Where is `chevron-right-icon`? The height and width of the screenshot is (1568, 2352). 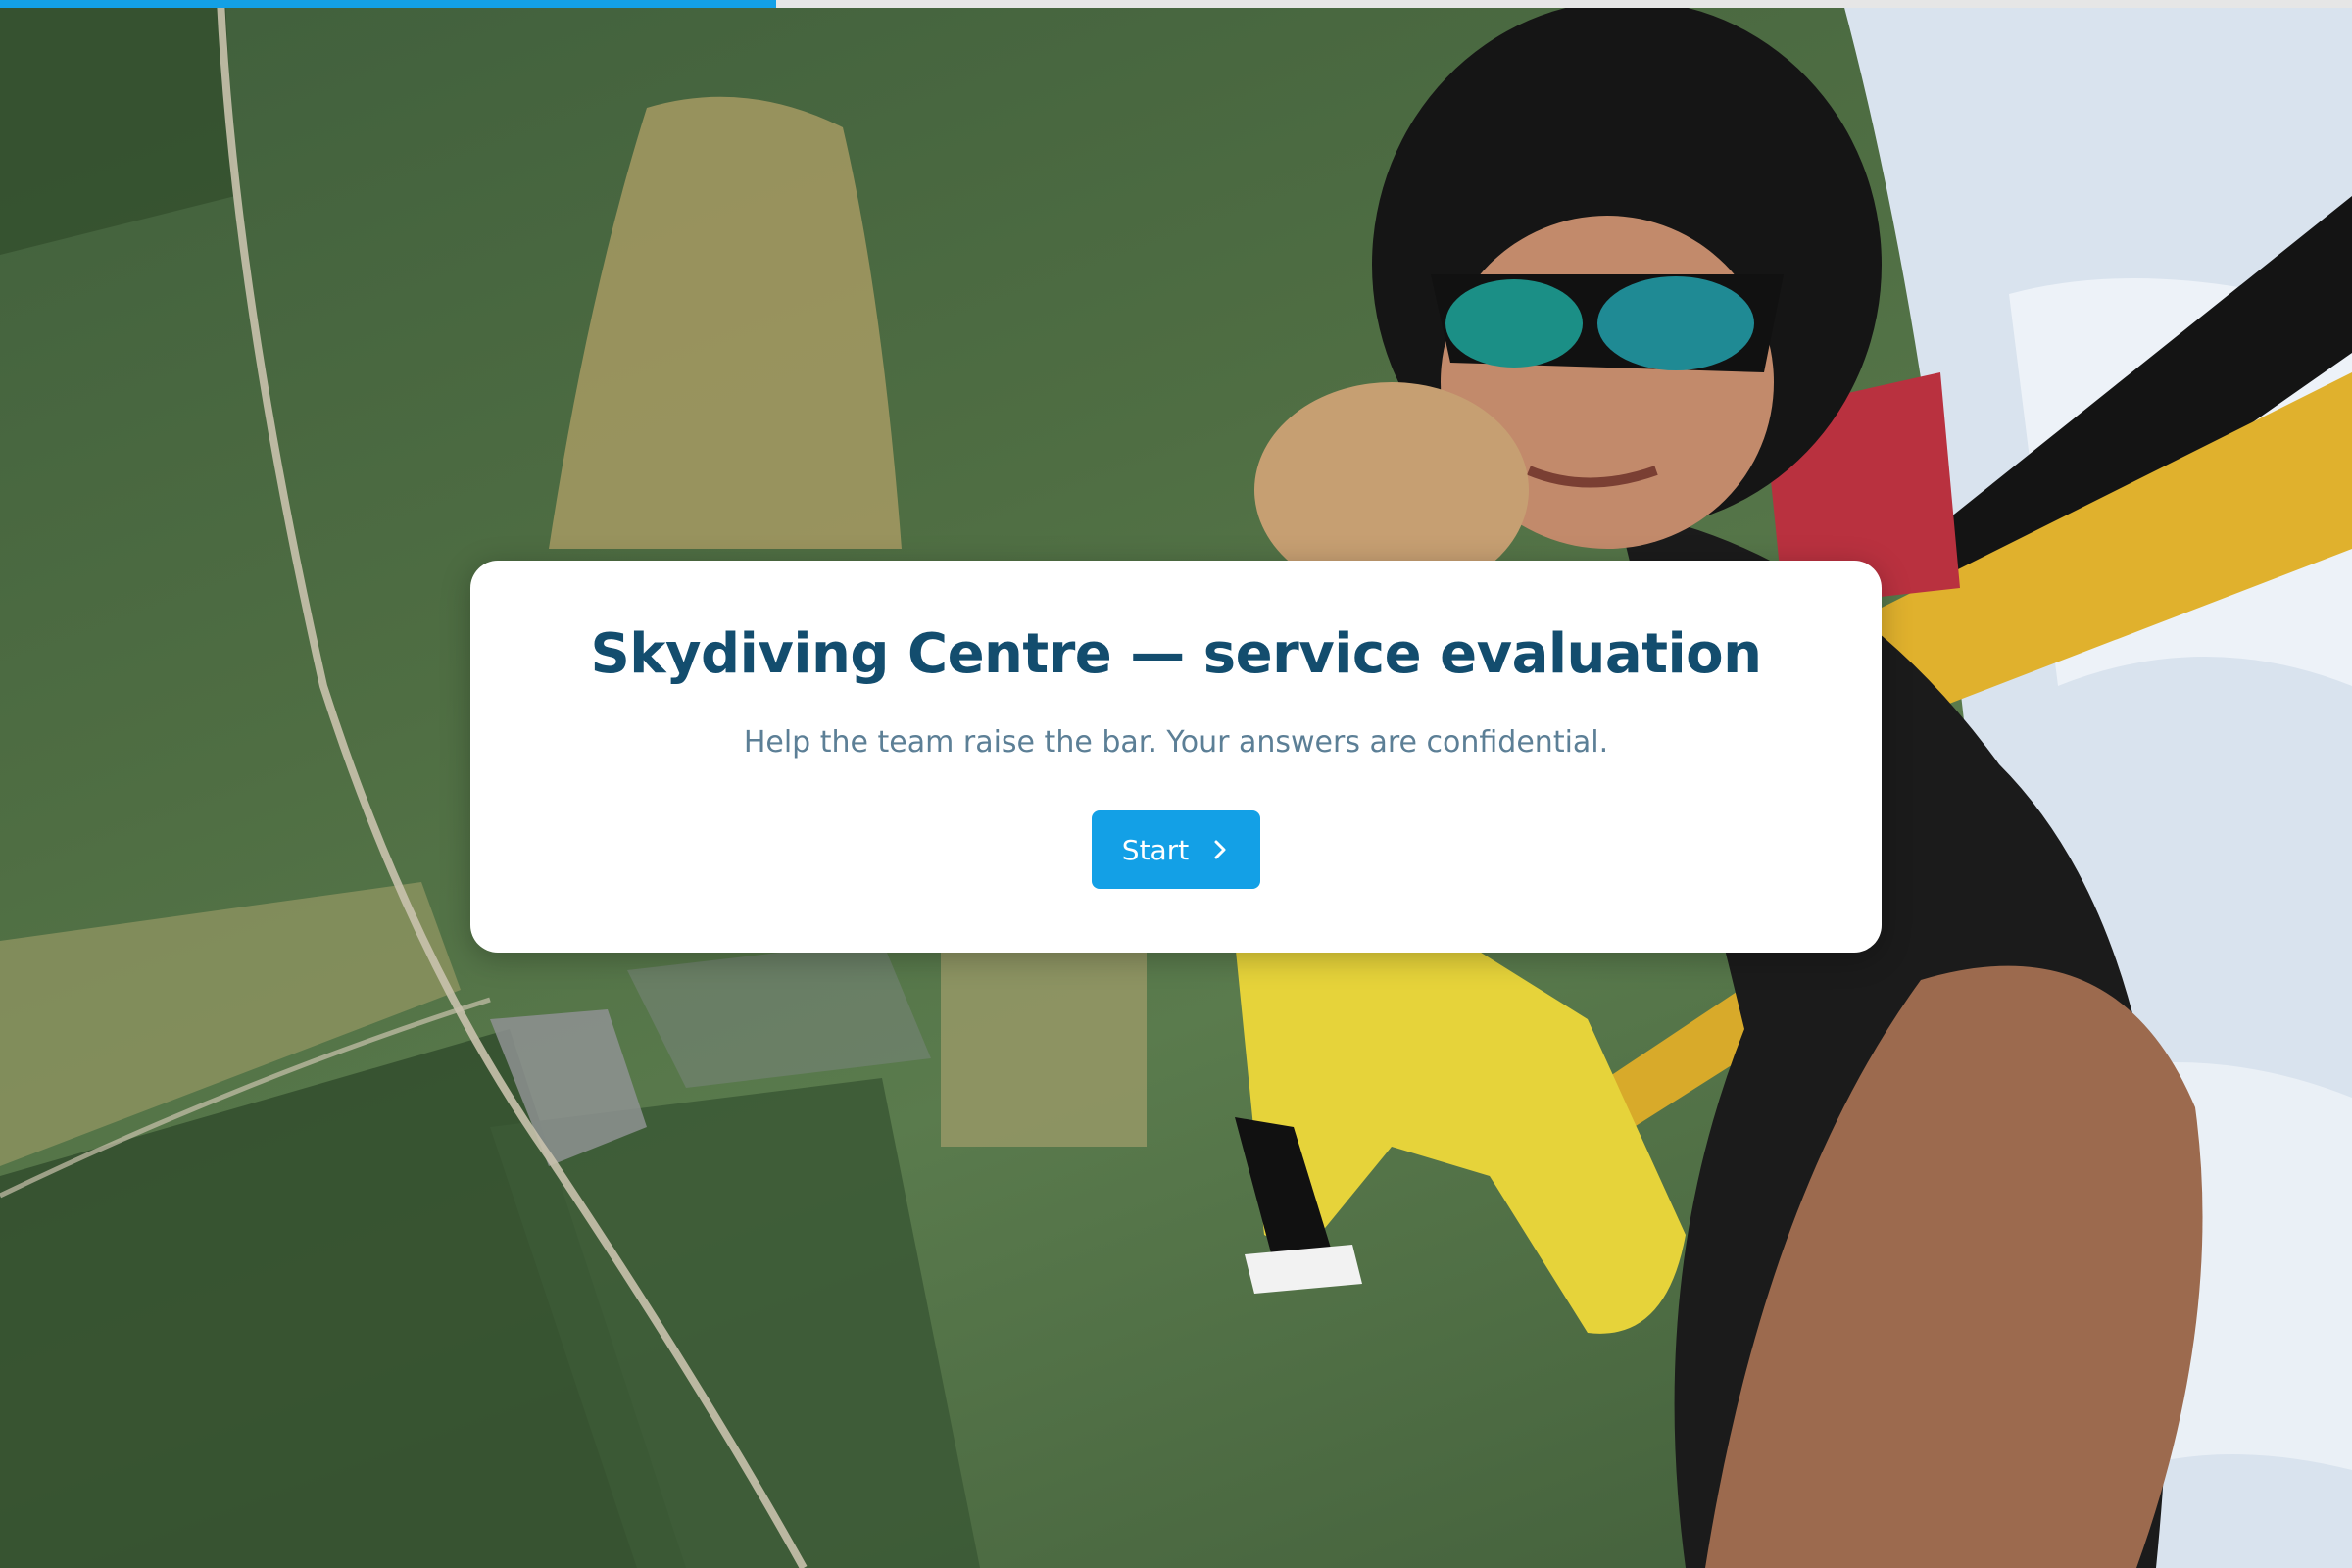
chevron-right-icon is located at coordinates (1220, 849).